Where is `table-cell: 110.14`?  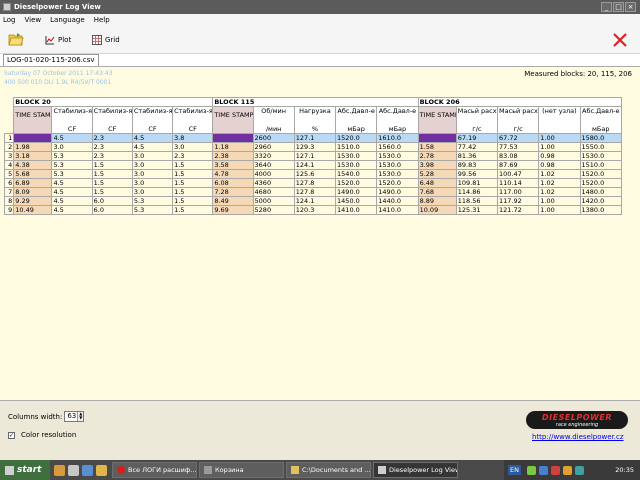 table-cell: 110.14 is located at coordinates (518, 183).